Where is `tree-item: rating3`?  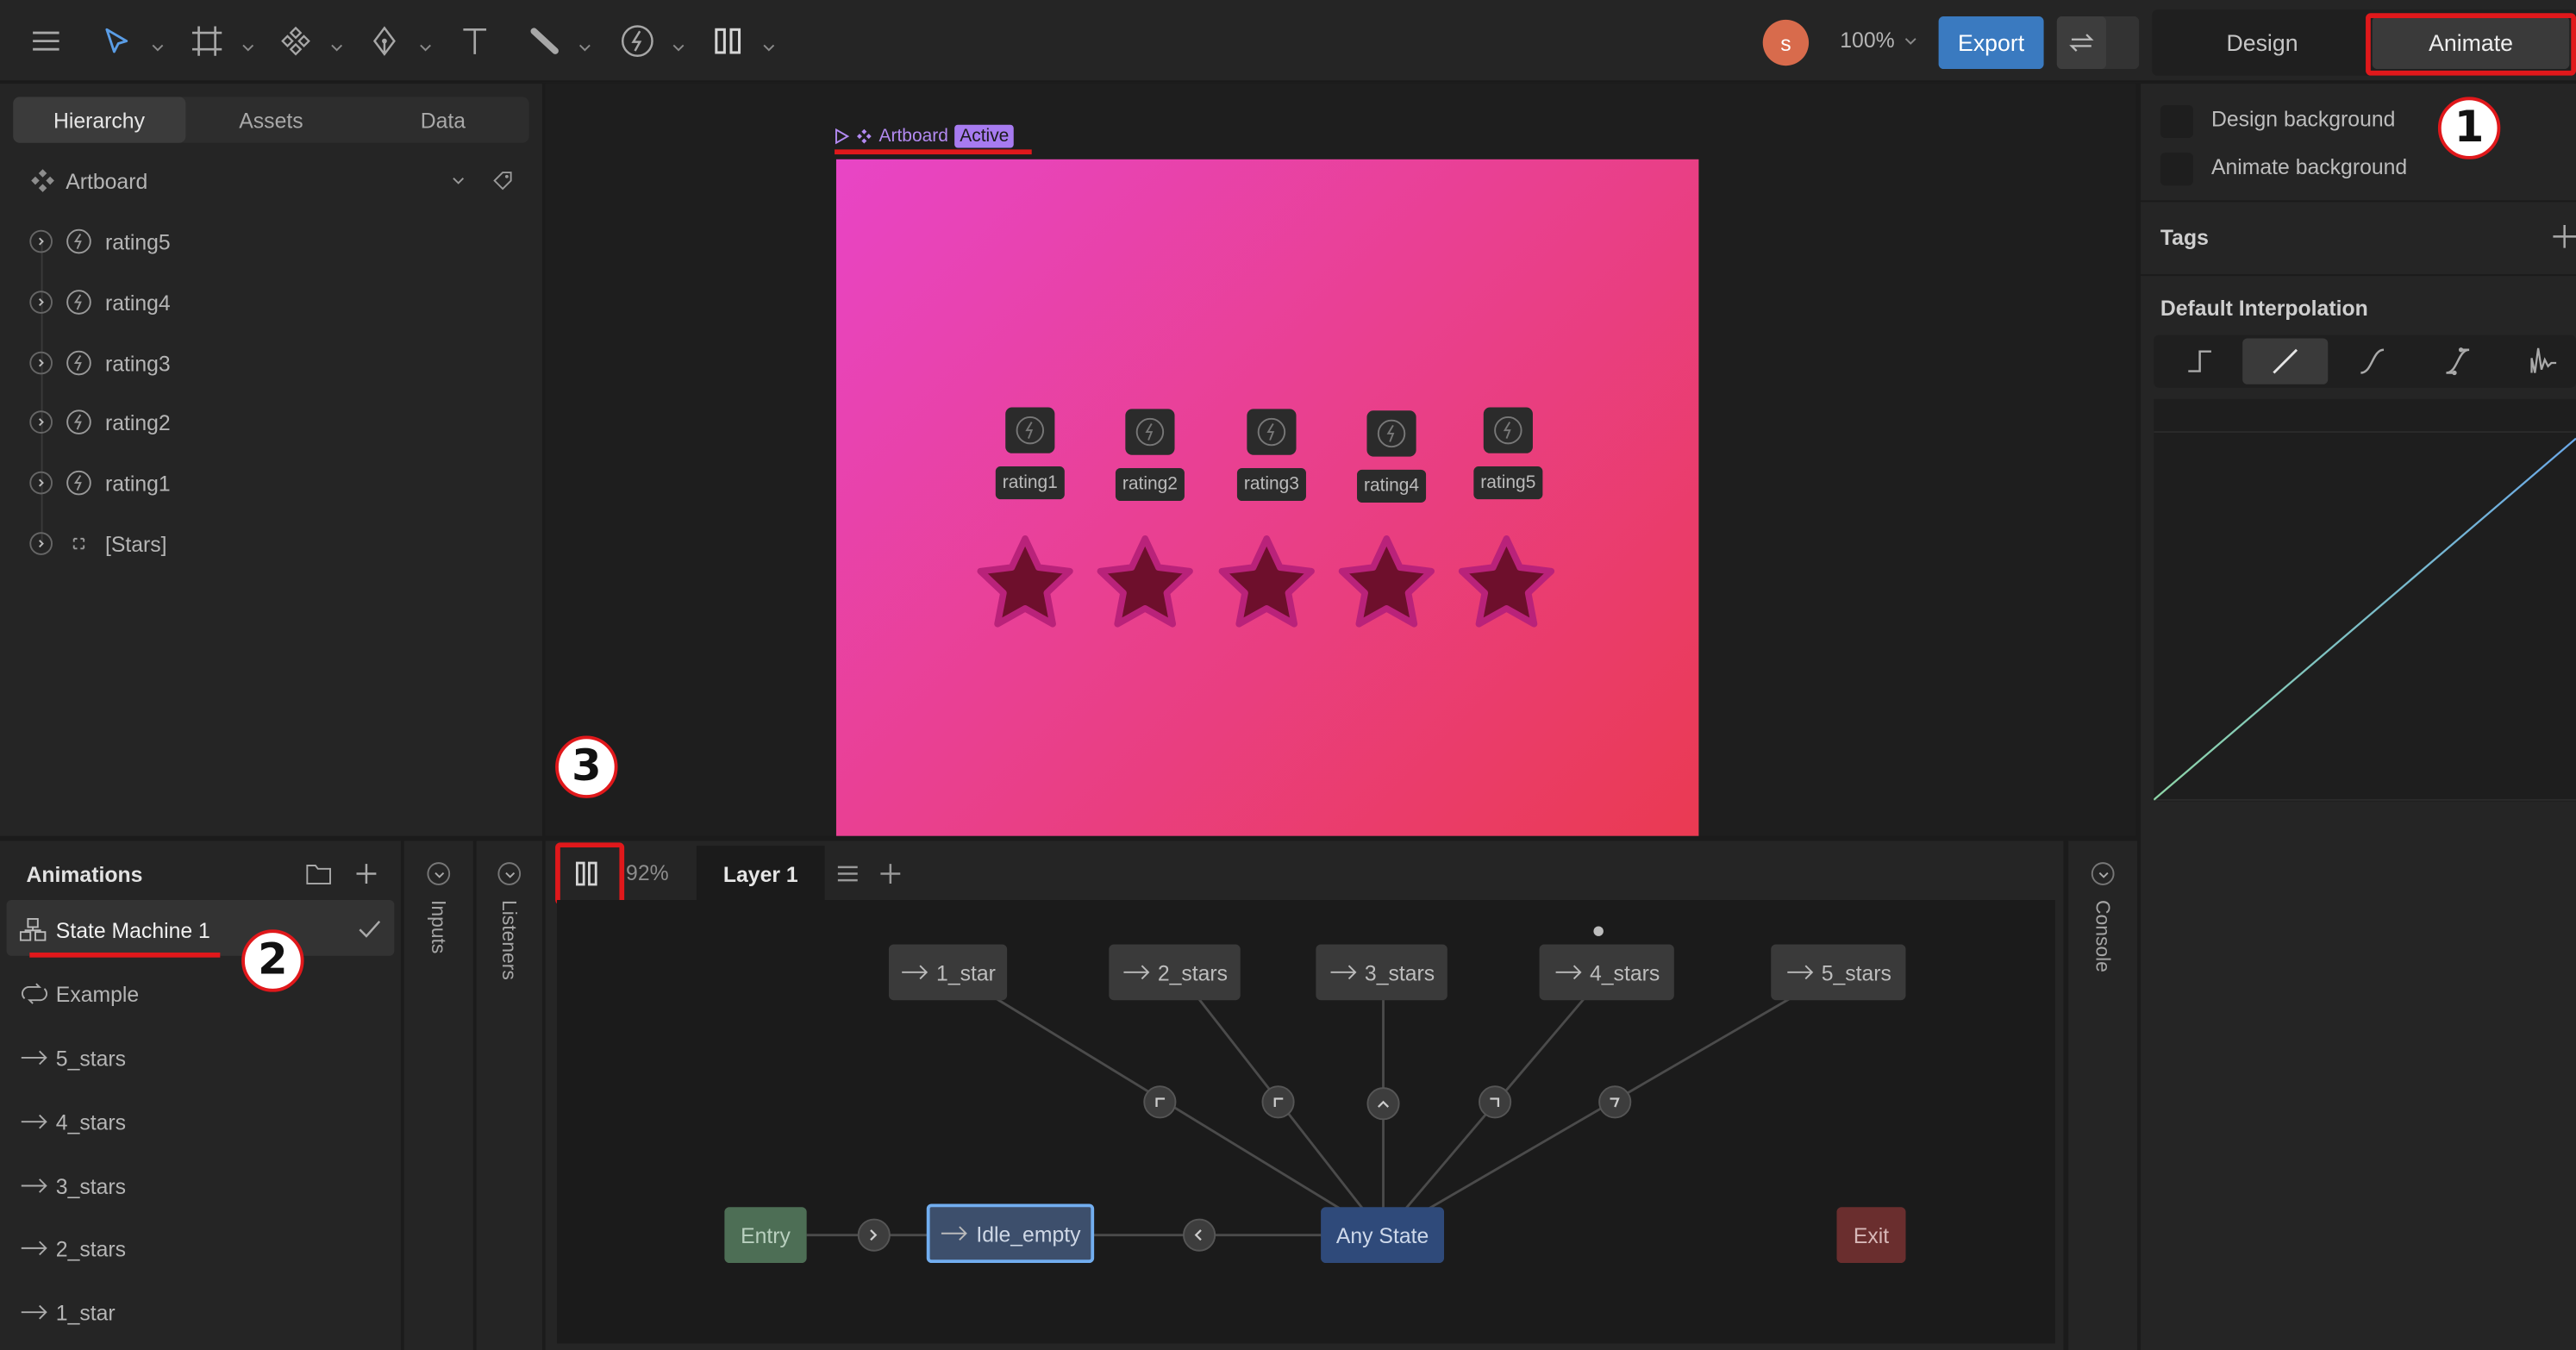 tree-item: rating3 is located at coordinates (100, 363).